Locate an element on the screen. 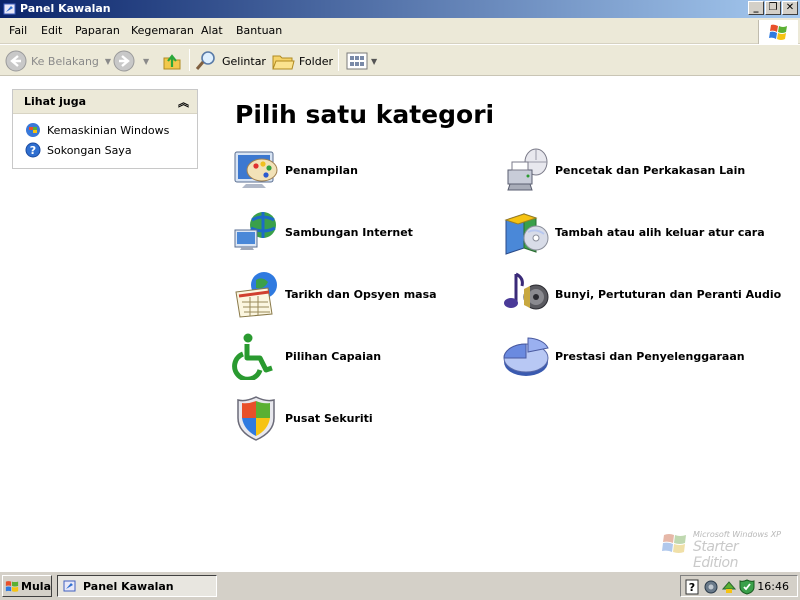 This screenshot has height=600, width=800. back-arrow-icon is located at coordinates (16, 61).